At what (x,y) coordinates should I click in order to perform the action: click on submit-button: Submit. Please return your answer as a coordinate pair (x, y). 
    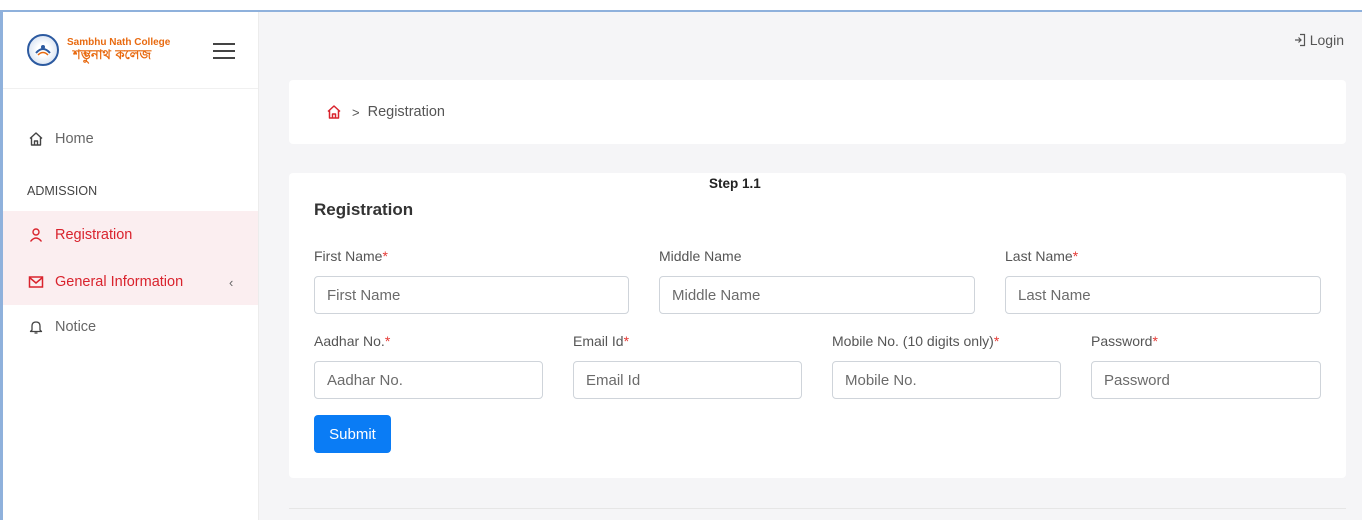
    Looking at the image, I should click on (352, 434).